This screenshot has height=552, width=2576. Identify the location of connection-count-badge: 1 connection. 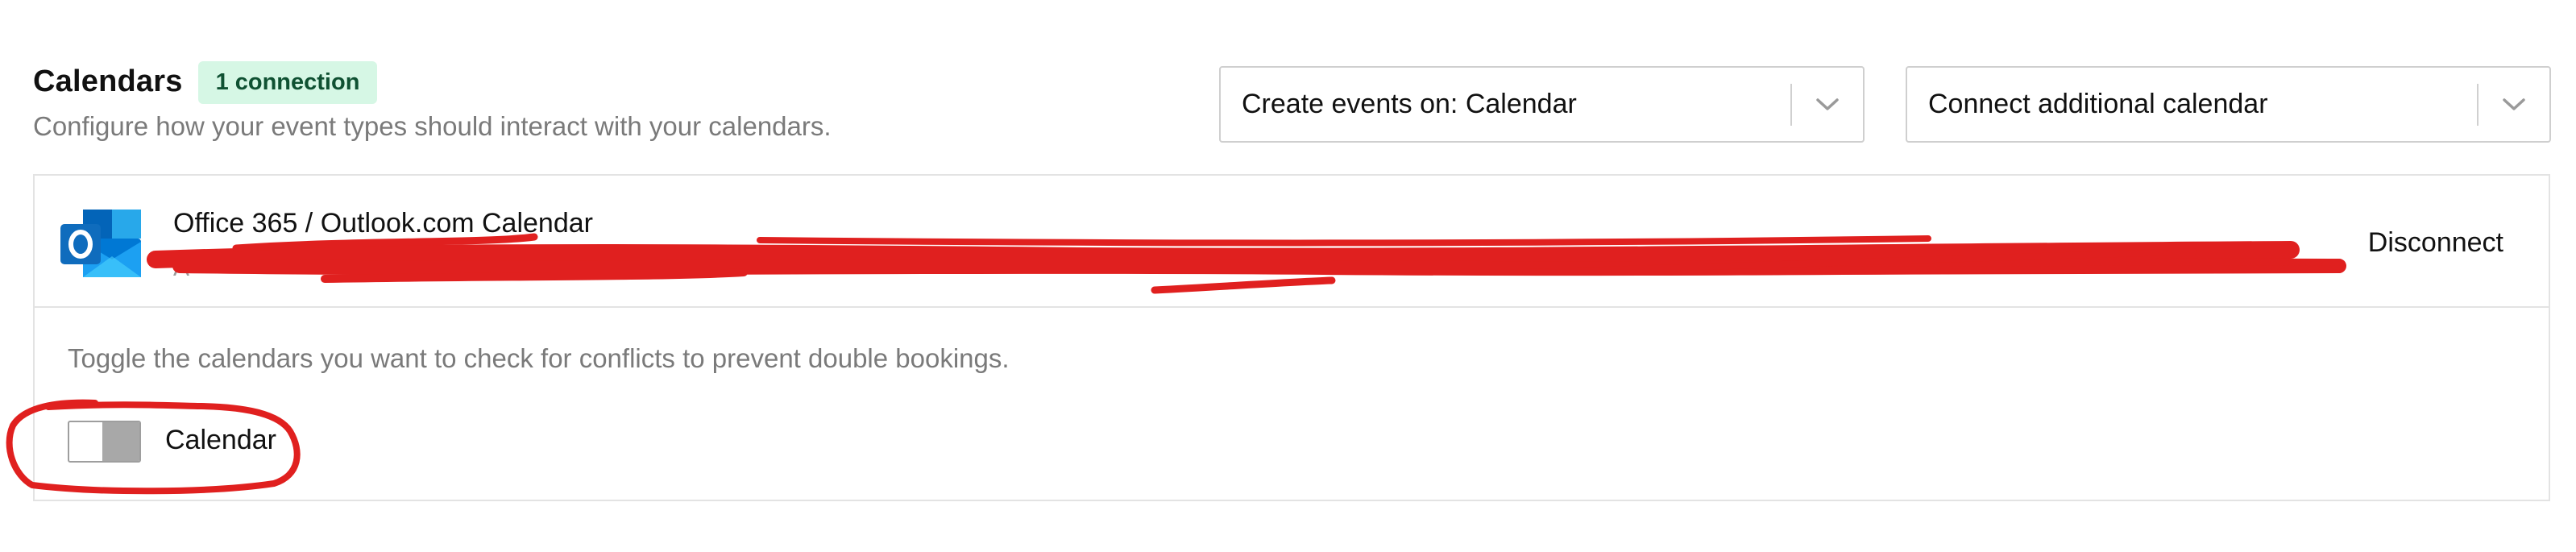
(287, 83).